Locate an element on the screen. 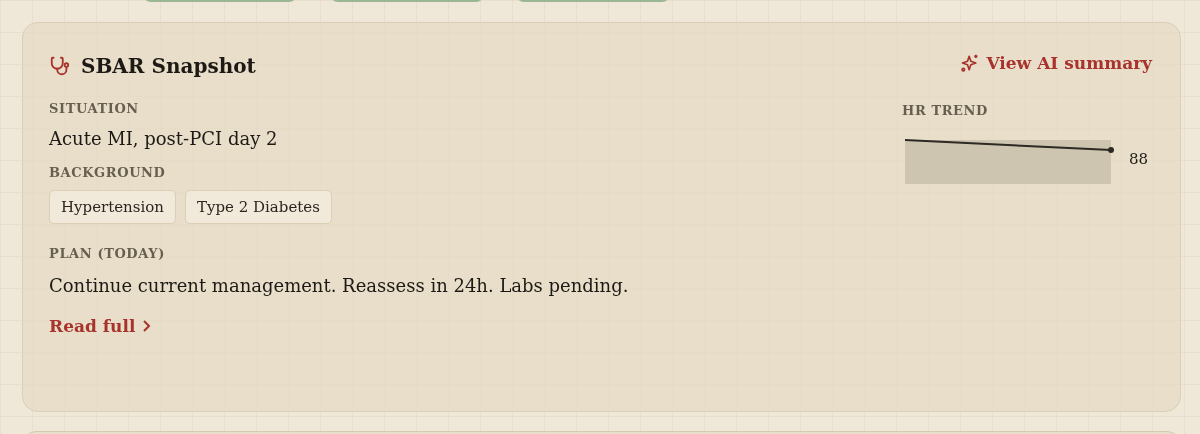 The height and width of the screenshot is (434, 1200). condition-tag: Type 2 Diabetes is located at coordinates (258, 207).